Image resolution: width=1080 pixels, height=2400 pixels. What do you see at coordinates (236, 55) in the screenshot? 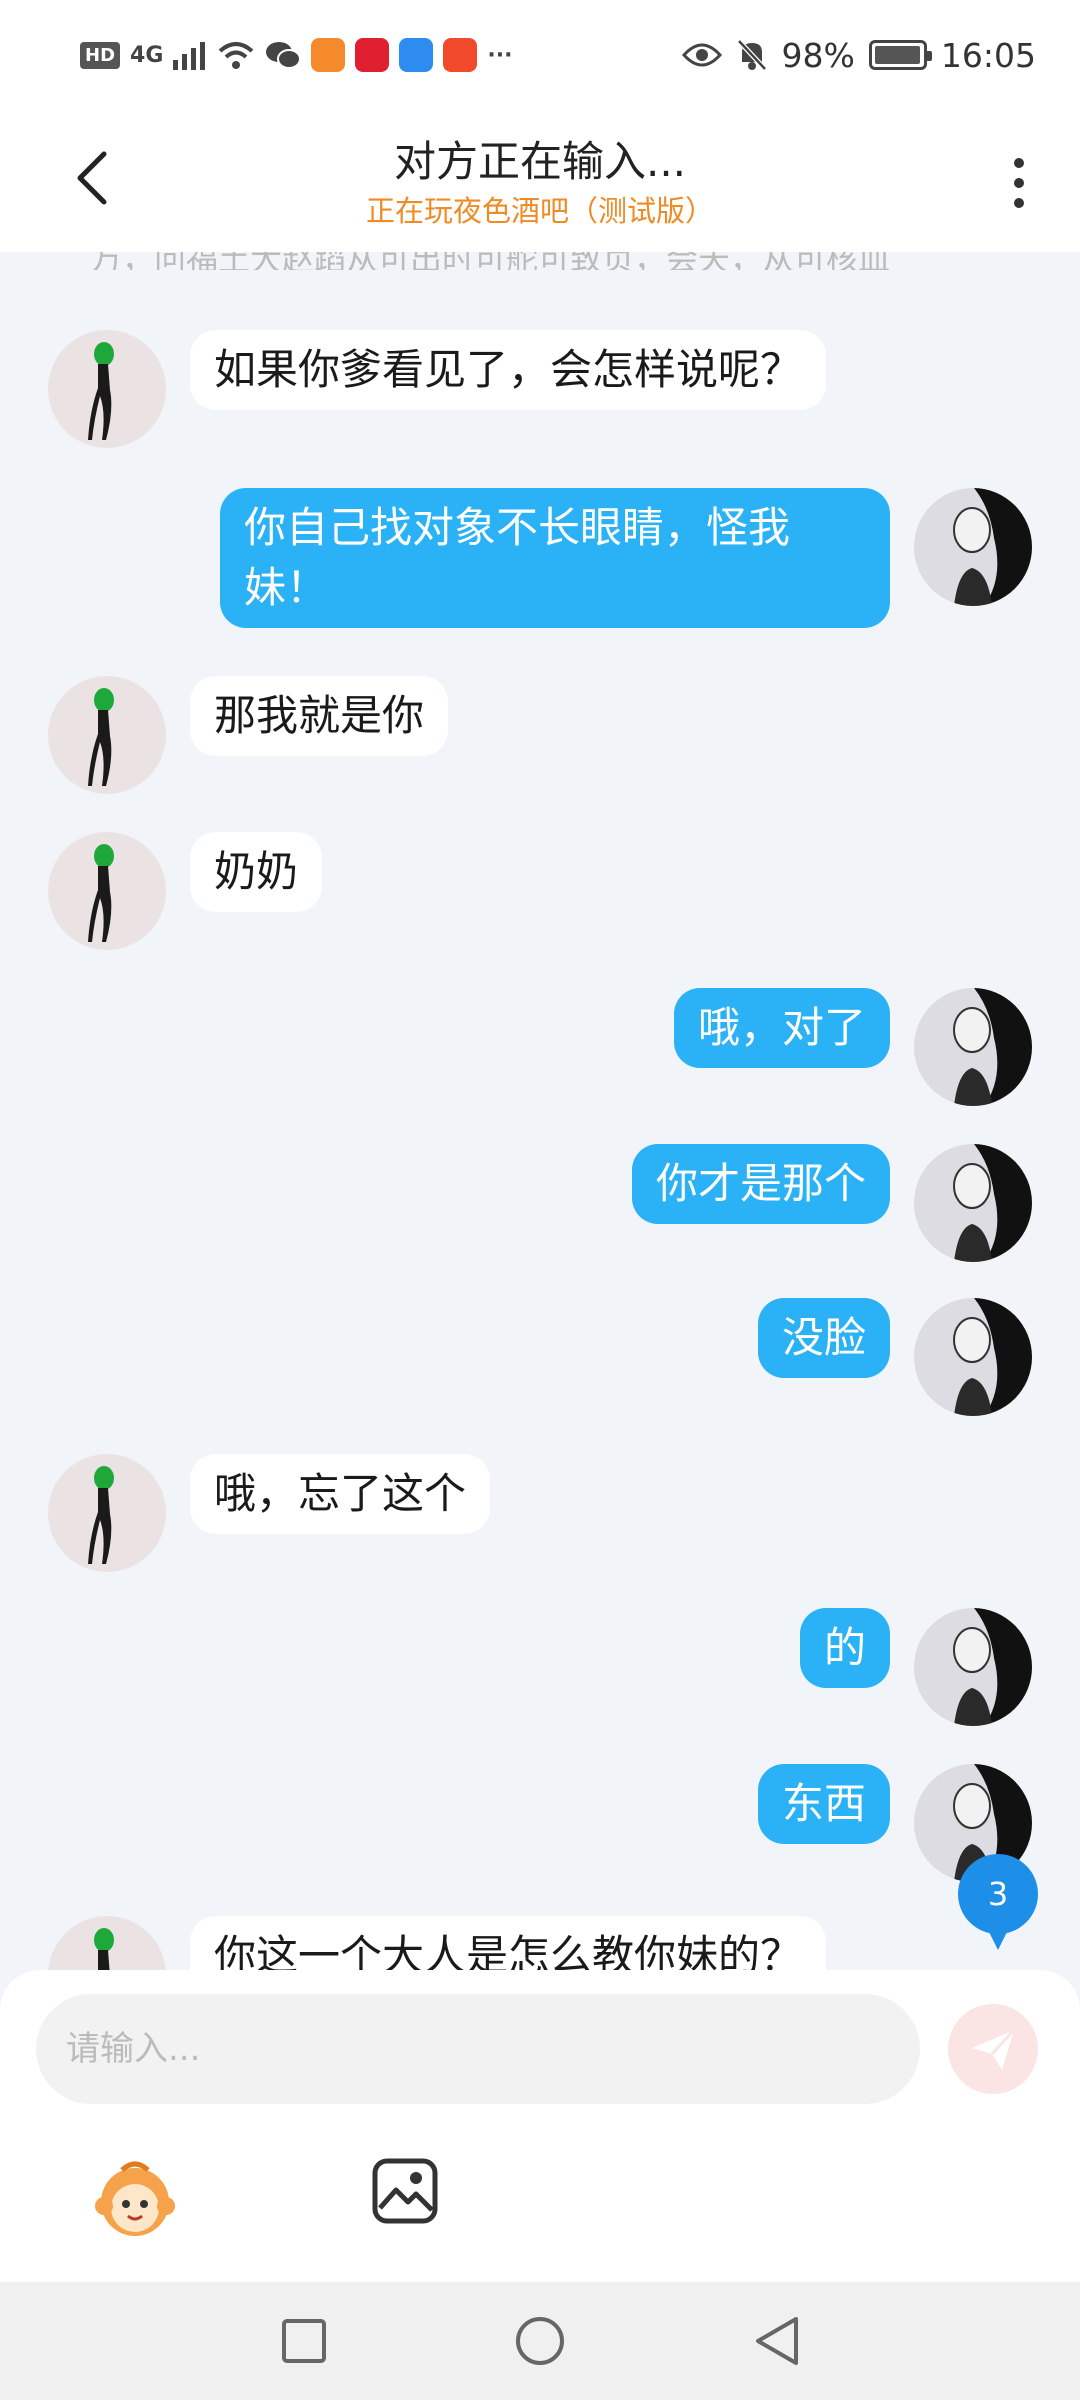
I see `wifi-icon` at bounding box center [236, 55].